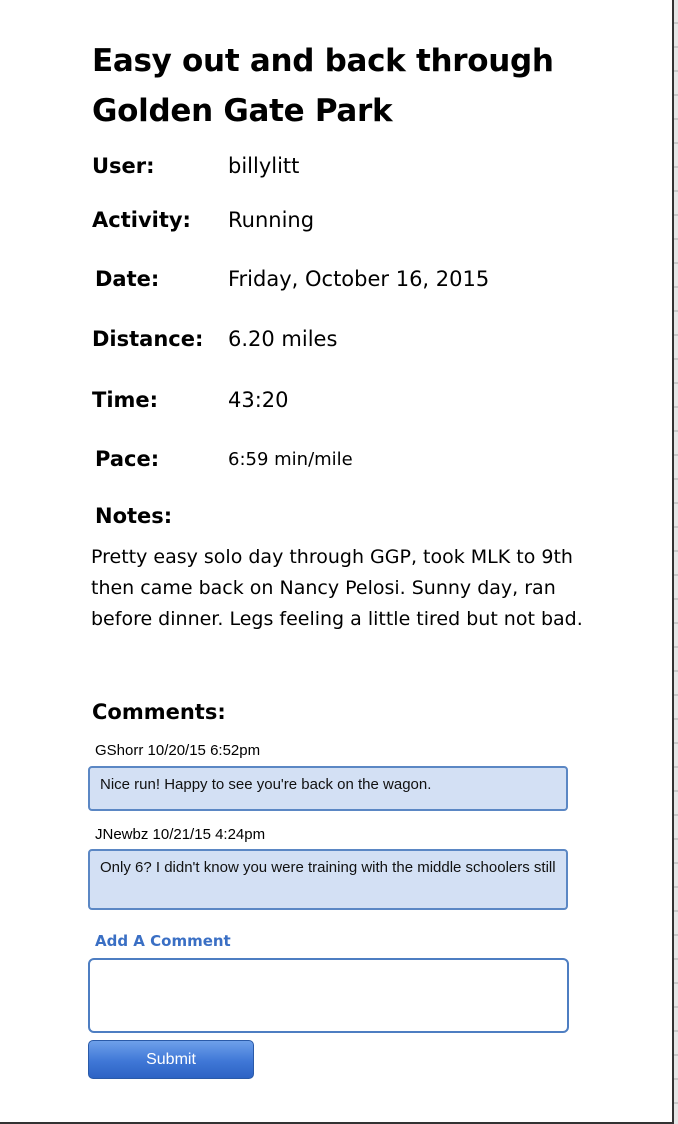 The image size is (678, 1124). Describe the element at coordinates (676, 562) in the screenshot. I see `window-edge` at that location.